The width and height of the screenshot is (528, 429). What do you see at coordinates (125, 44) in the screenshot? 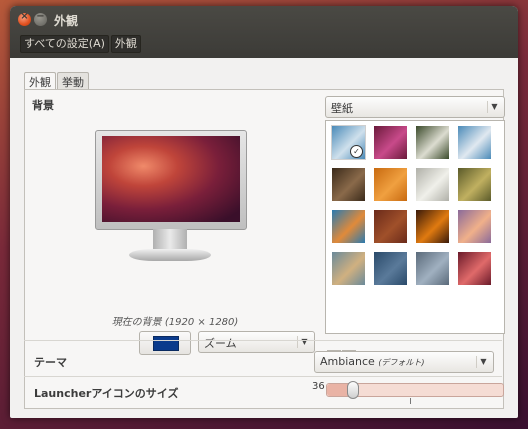
I see `breadcrumb-appearance-button: 外観` at bounding box center [125, 44].